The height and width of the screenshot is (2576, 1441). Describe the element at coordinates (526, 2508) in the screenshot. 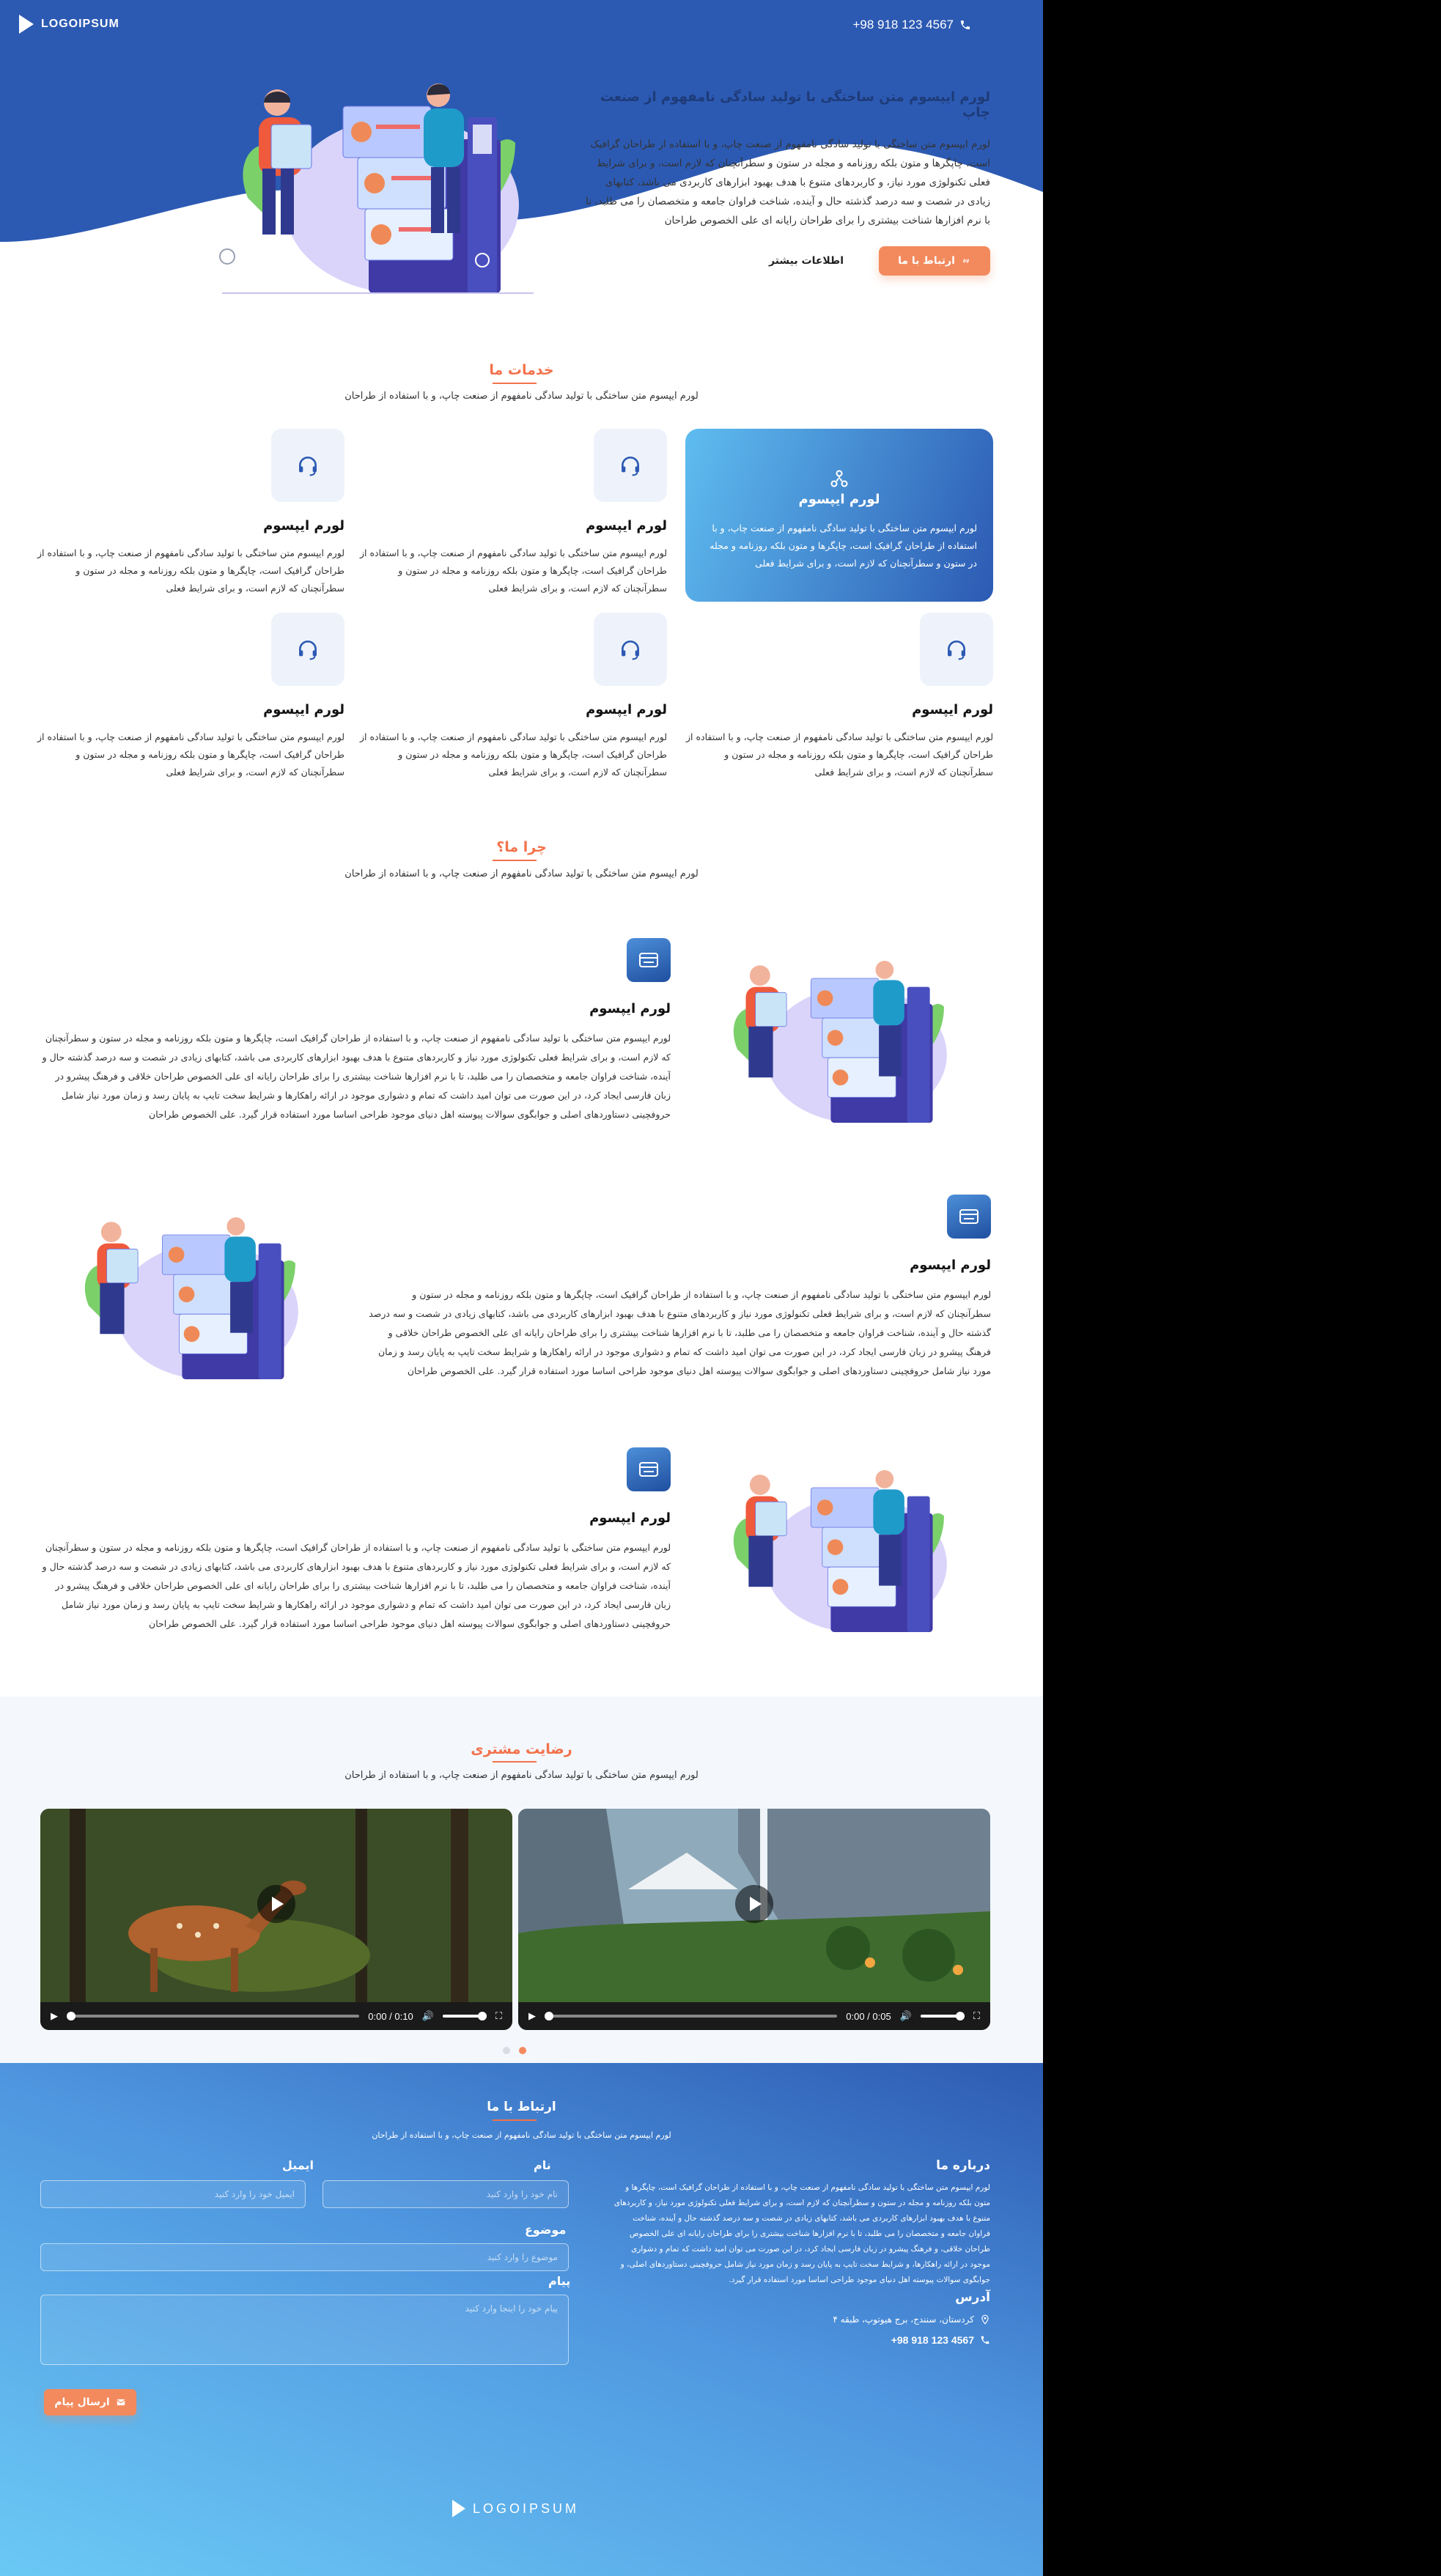

I see `footer-logo-text: LOGOIPSUM` at that location.